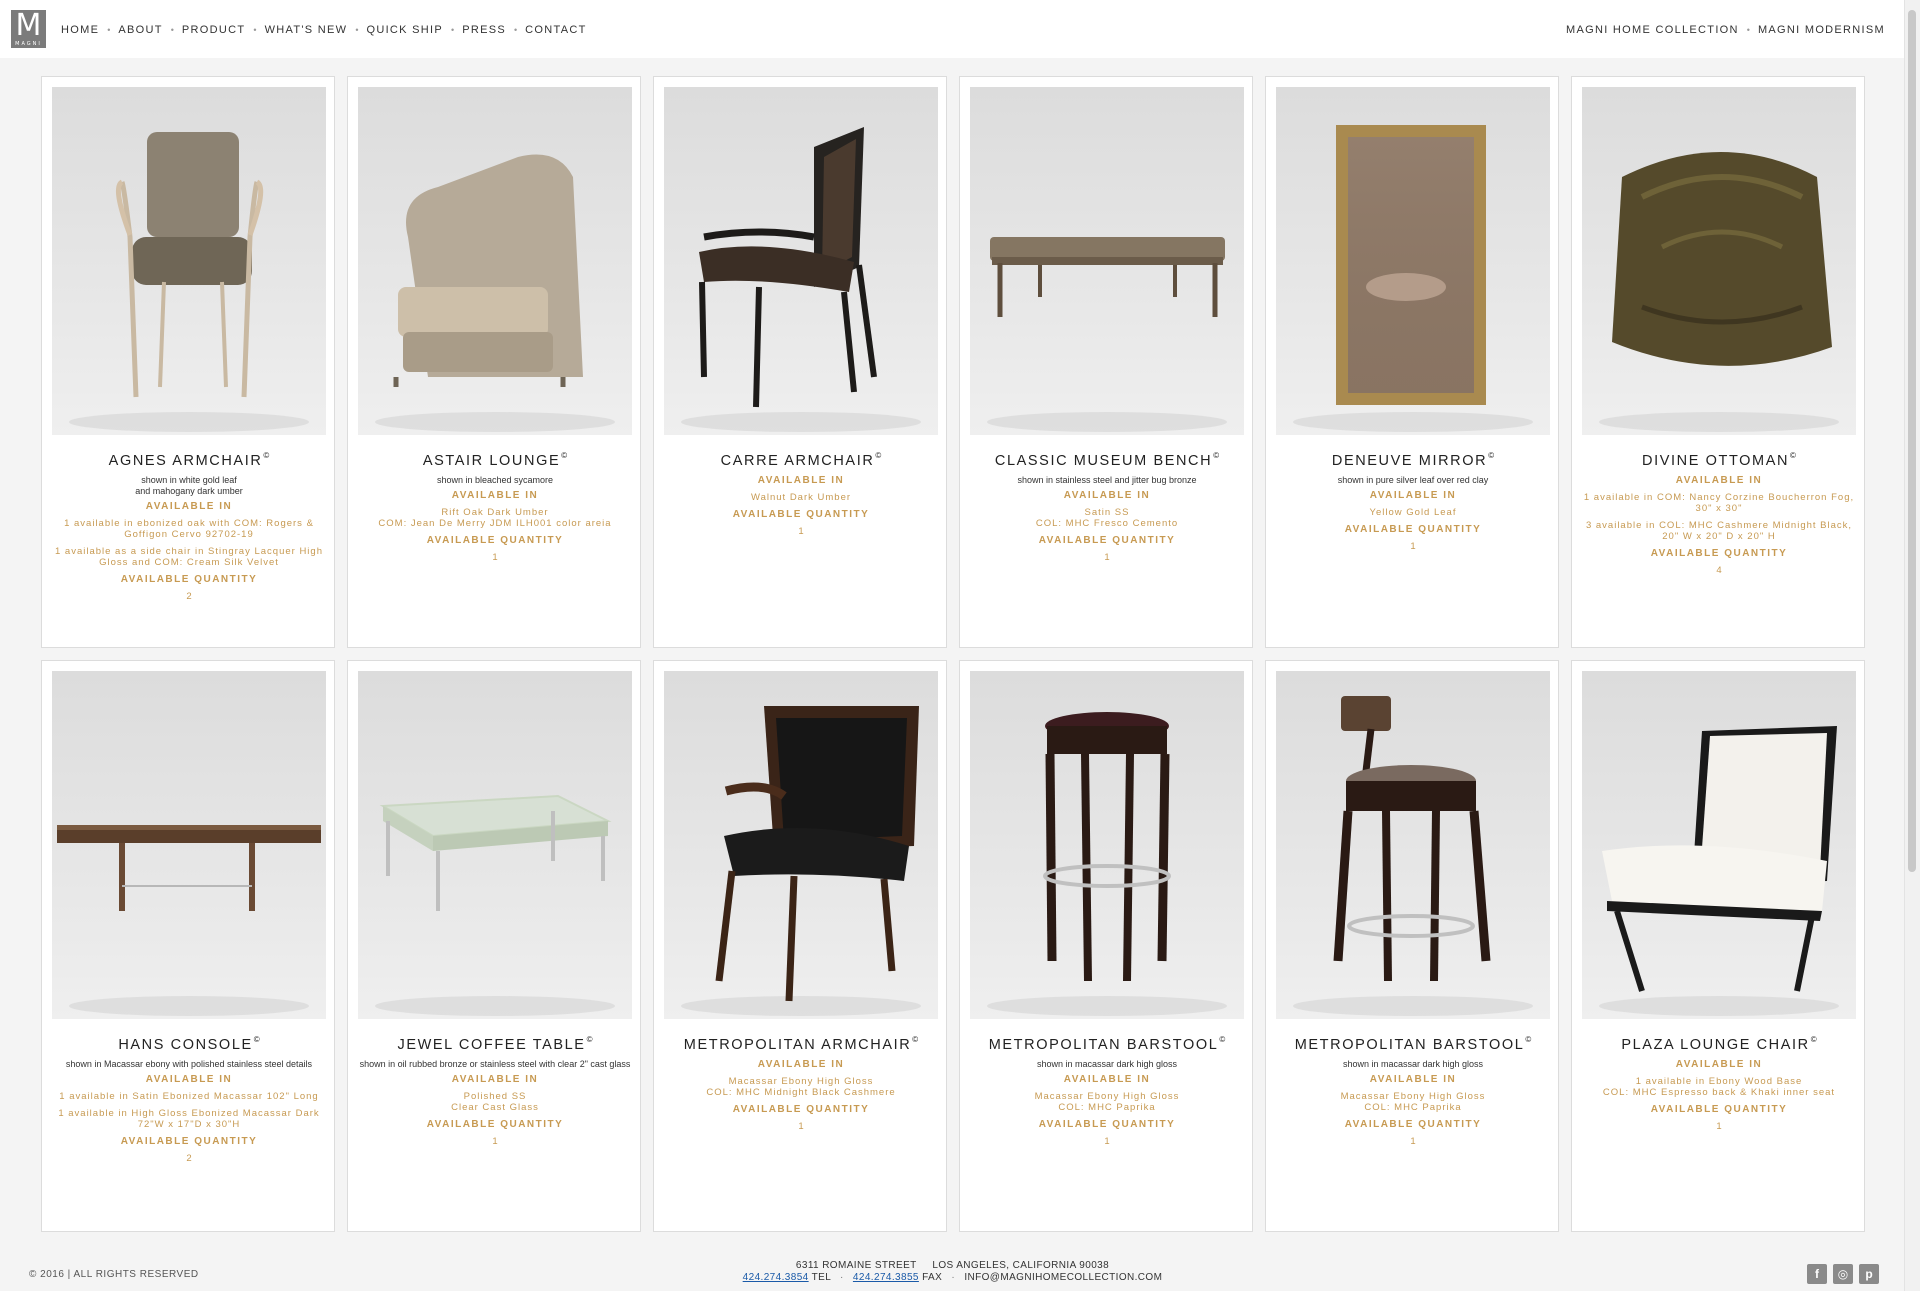 The image size is (1920, 1291). What do you see at coordinates (801, 1044) in the screenshot?
I see `product-name: METROPOLITAN ARMCHAIR©` at bounding box center [801, 1044].